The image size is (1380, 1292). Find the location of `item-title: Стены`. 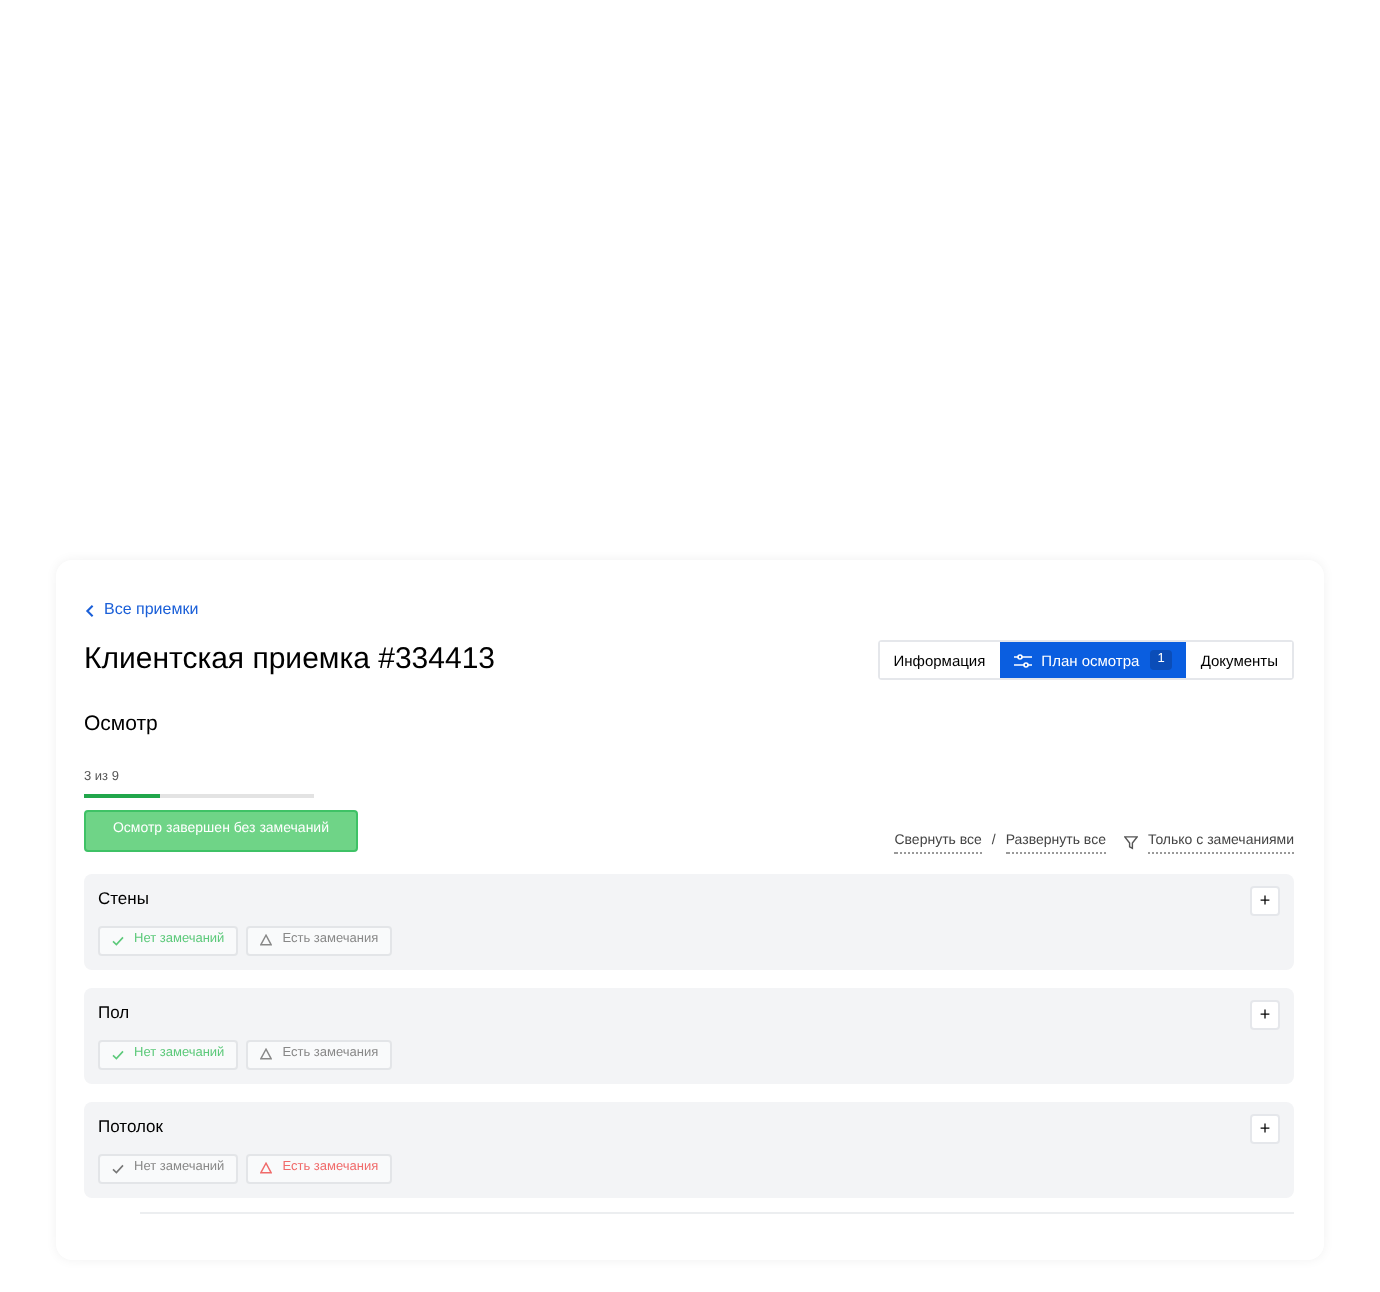

item-title: Стены is located at coordinates (124, 899).